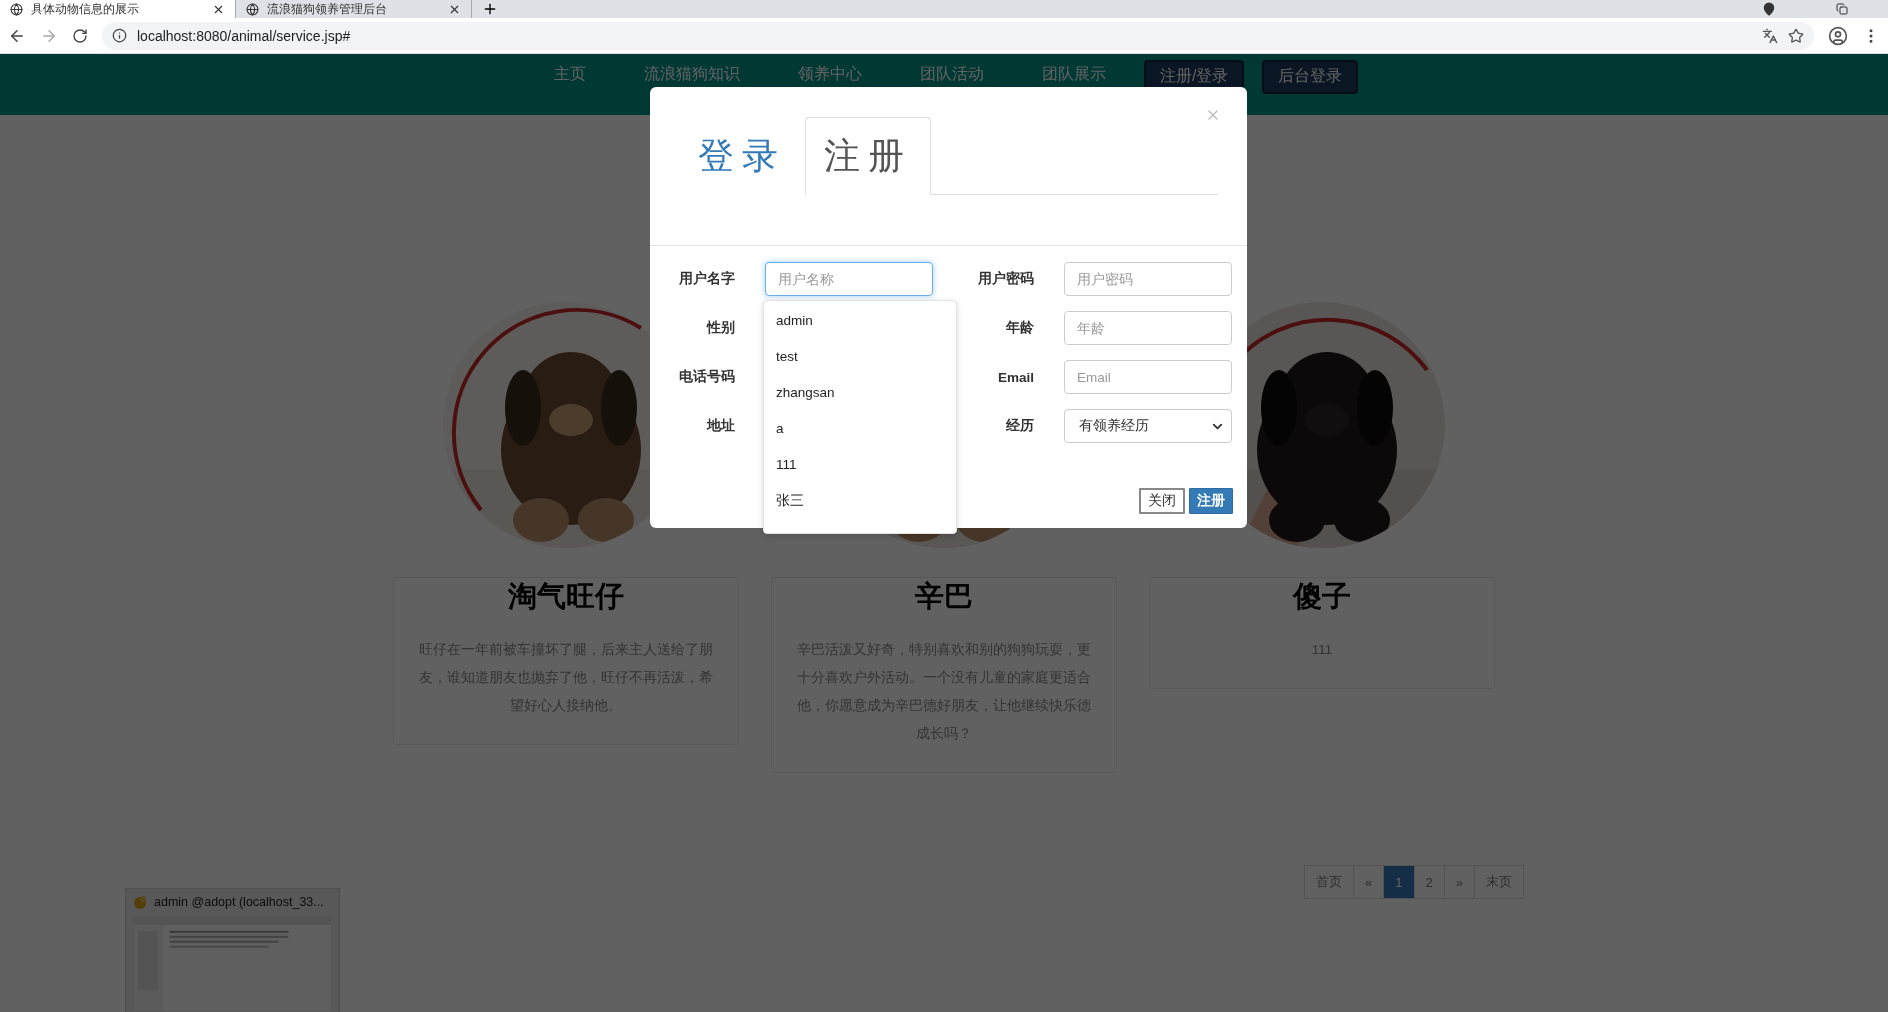 The width and height of the screenshot is (1888, 1012). I want to click on pet-name: 傻子, so click(1322, 596).